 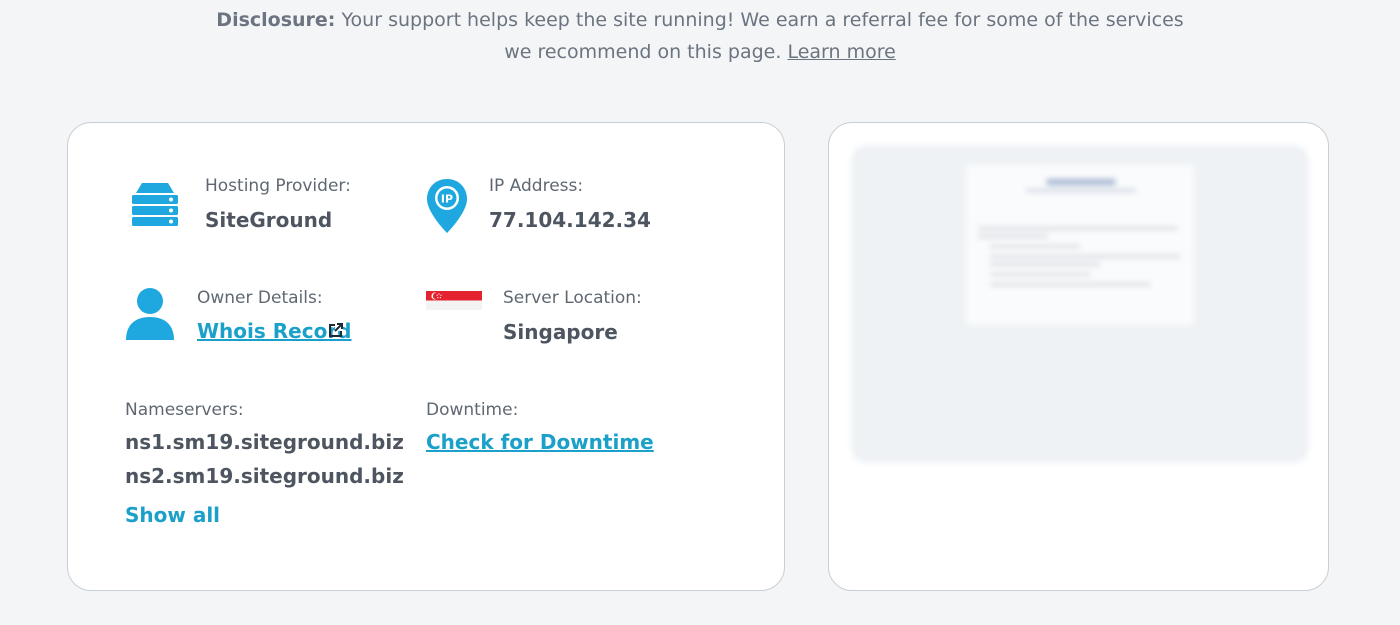 What do you see at coordinates (536, 186) in the screenshot?
I see `ip-address-label: IP Address:` at bounding box center [536, 186].